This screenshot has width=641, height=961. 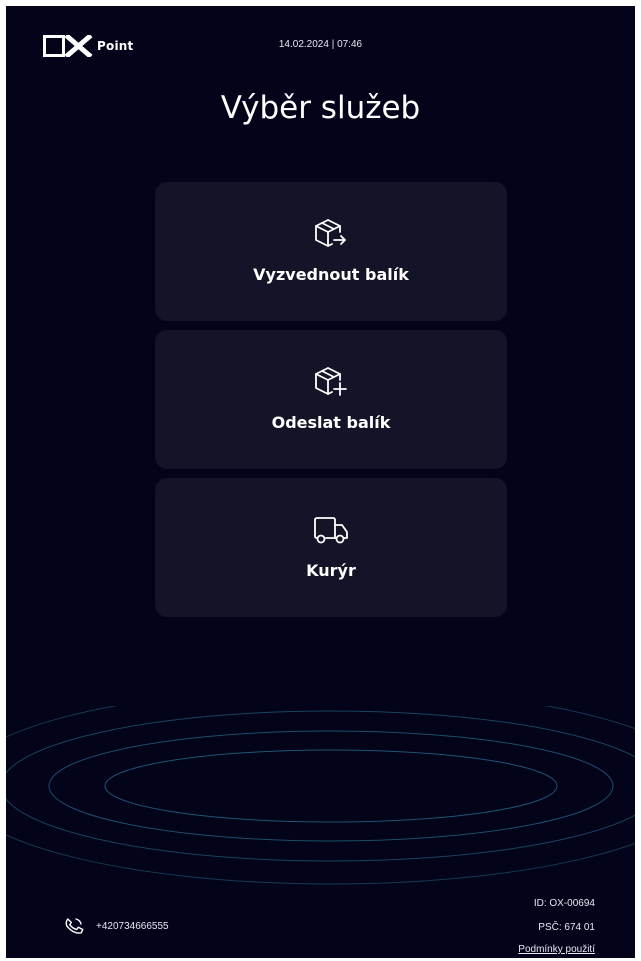 What do you see at coordinates (331, 234) in the screenshot?
I see `package-pickup-icon` at bounding box center [331, 234].